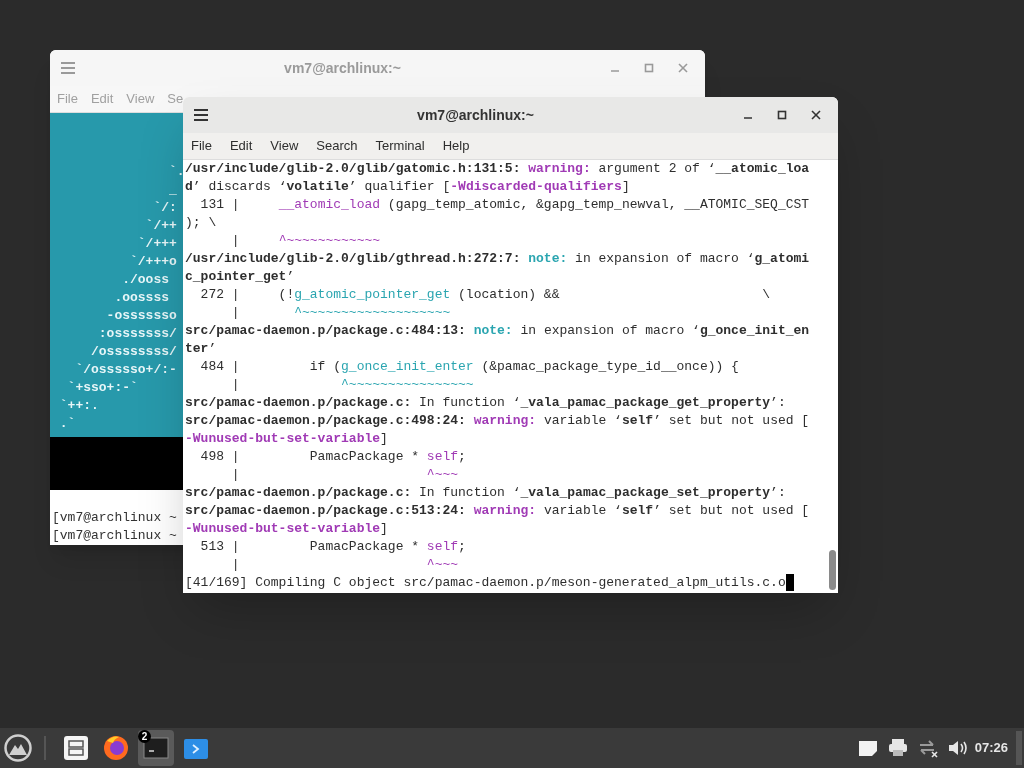 The height and width of the screenshot is (768, 1024). What do you see at coordinates (156, 748) in the screenshot?
I see `taskbar-button: 2` at bounding box center [156, 748].